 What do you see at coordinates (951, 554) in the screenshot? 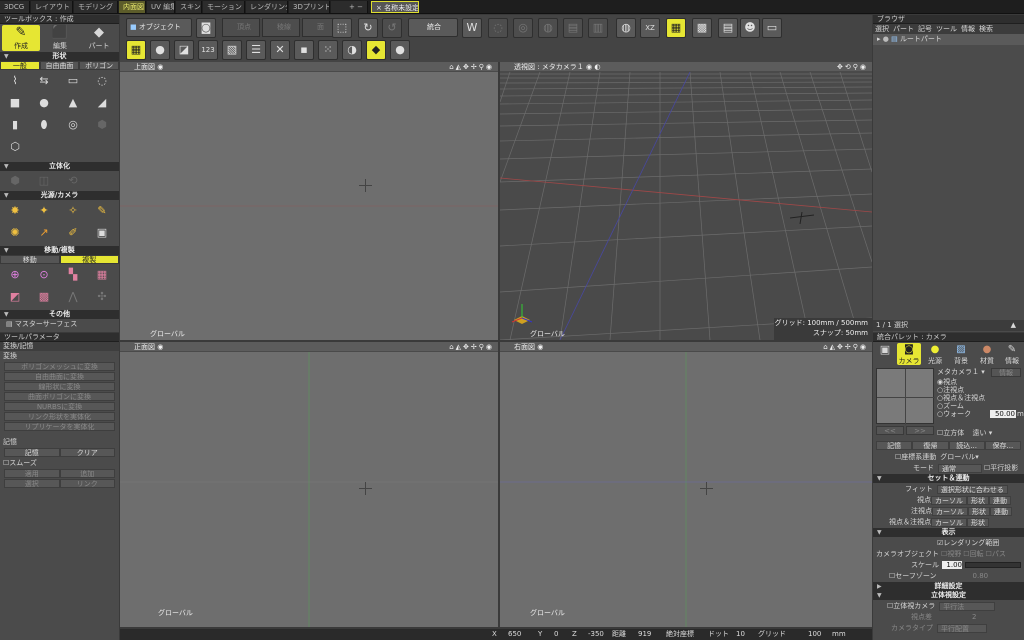
I see `camobj-fov: ☐視野` at bounding box center [951, 554].